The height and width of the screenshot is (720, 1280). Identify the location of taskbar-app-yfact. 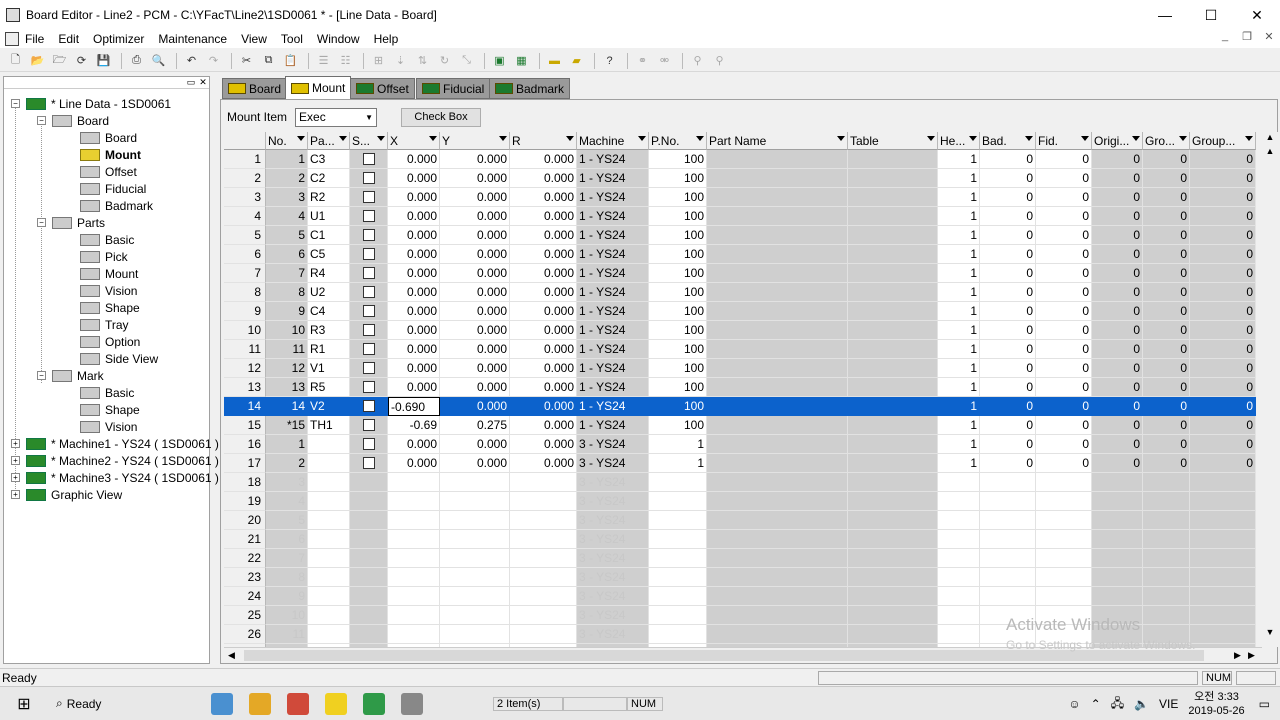
(336, 703).